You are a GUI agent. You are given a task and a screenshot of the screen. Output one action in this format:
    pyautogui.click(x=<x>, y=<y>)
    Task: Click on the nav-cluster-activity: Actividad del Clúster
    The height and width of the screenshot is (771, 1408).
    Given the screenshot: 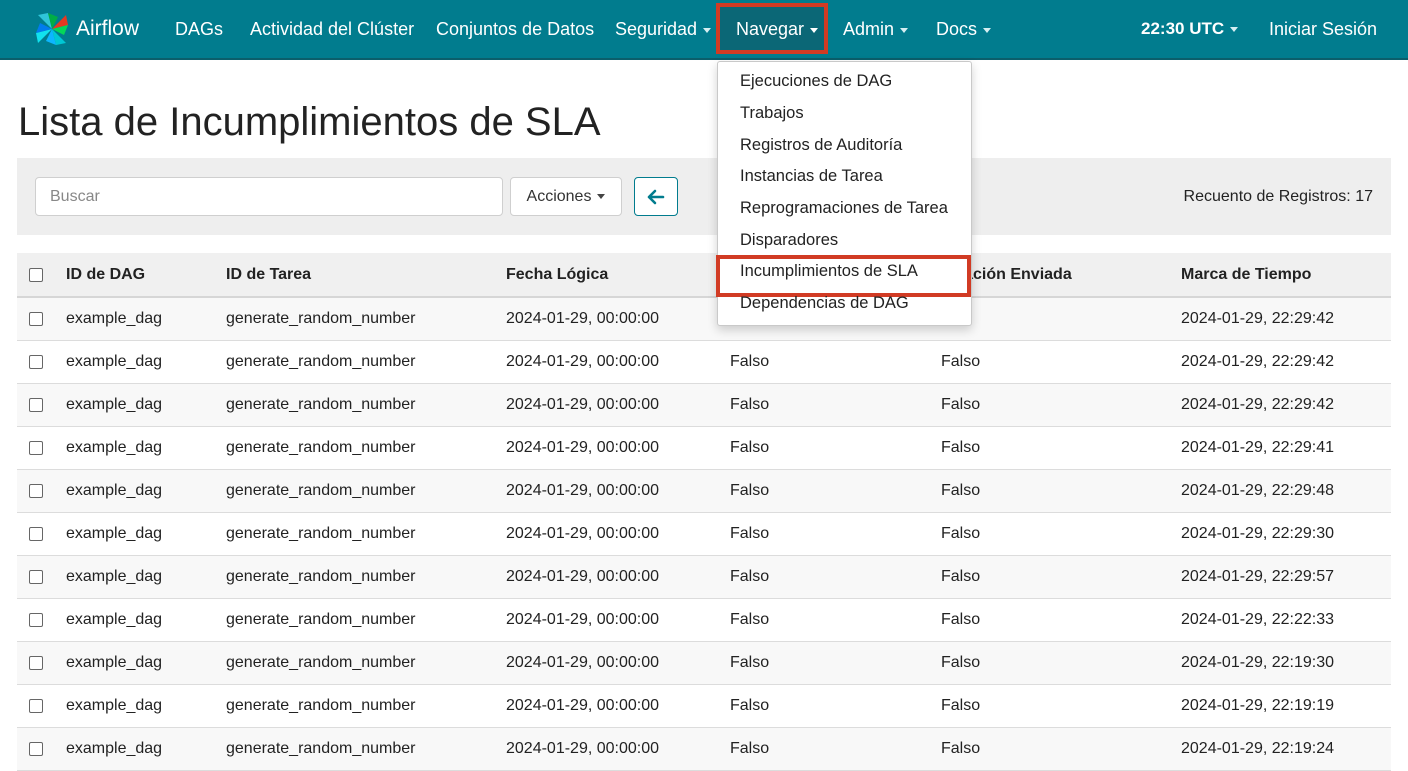 What is the action you would take?
    pyautogui.click(x=332, y=29)
    